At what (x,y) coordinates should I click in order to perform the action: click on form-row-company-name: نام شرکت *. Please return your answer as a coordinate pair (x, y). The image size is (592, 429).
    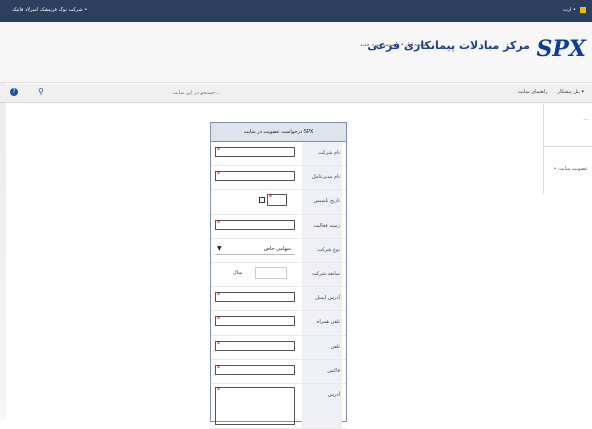
    Looking at the image, I should click on (278, 154).